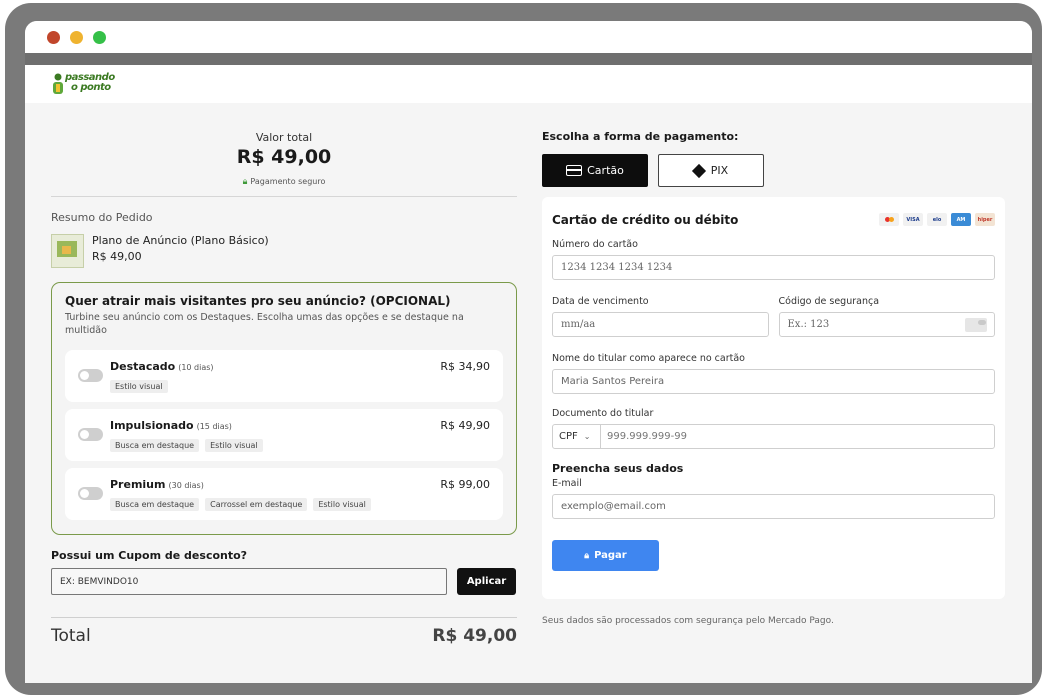  I want to click on document-label: Documento do titular, so click(603, 413).